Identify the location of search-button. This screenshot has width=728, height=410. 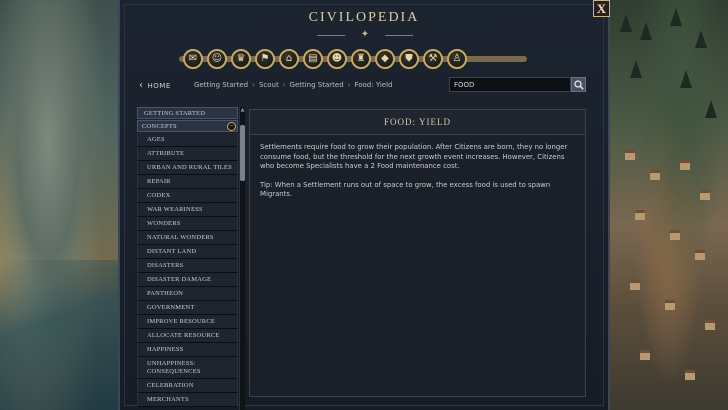
(578, 84).